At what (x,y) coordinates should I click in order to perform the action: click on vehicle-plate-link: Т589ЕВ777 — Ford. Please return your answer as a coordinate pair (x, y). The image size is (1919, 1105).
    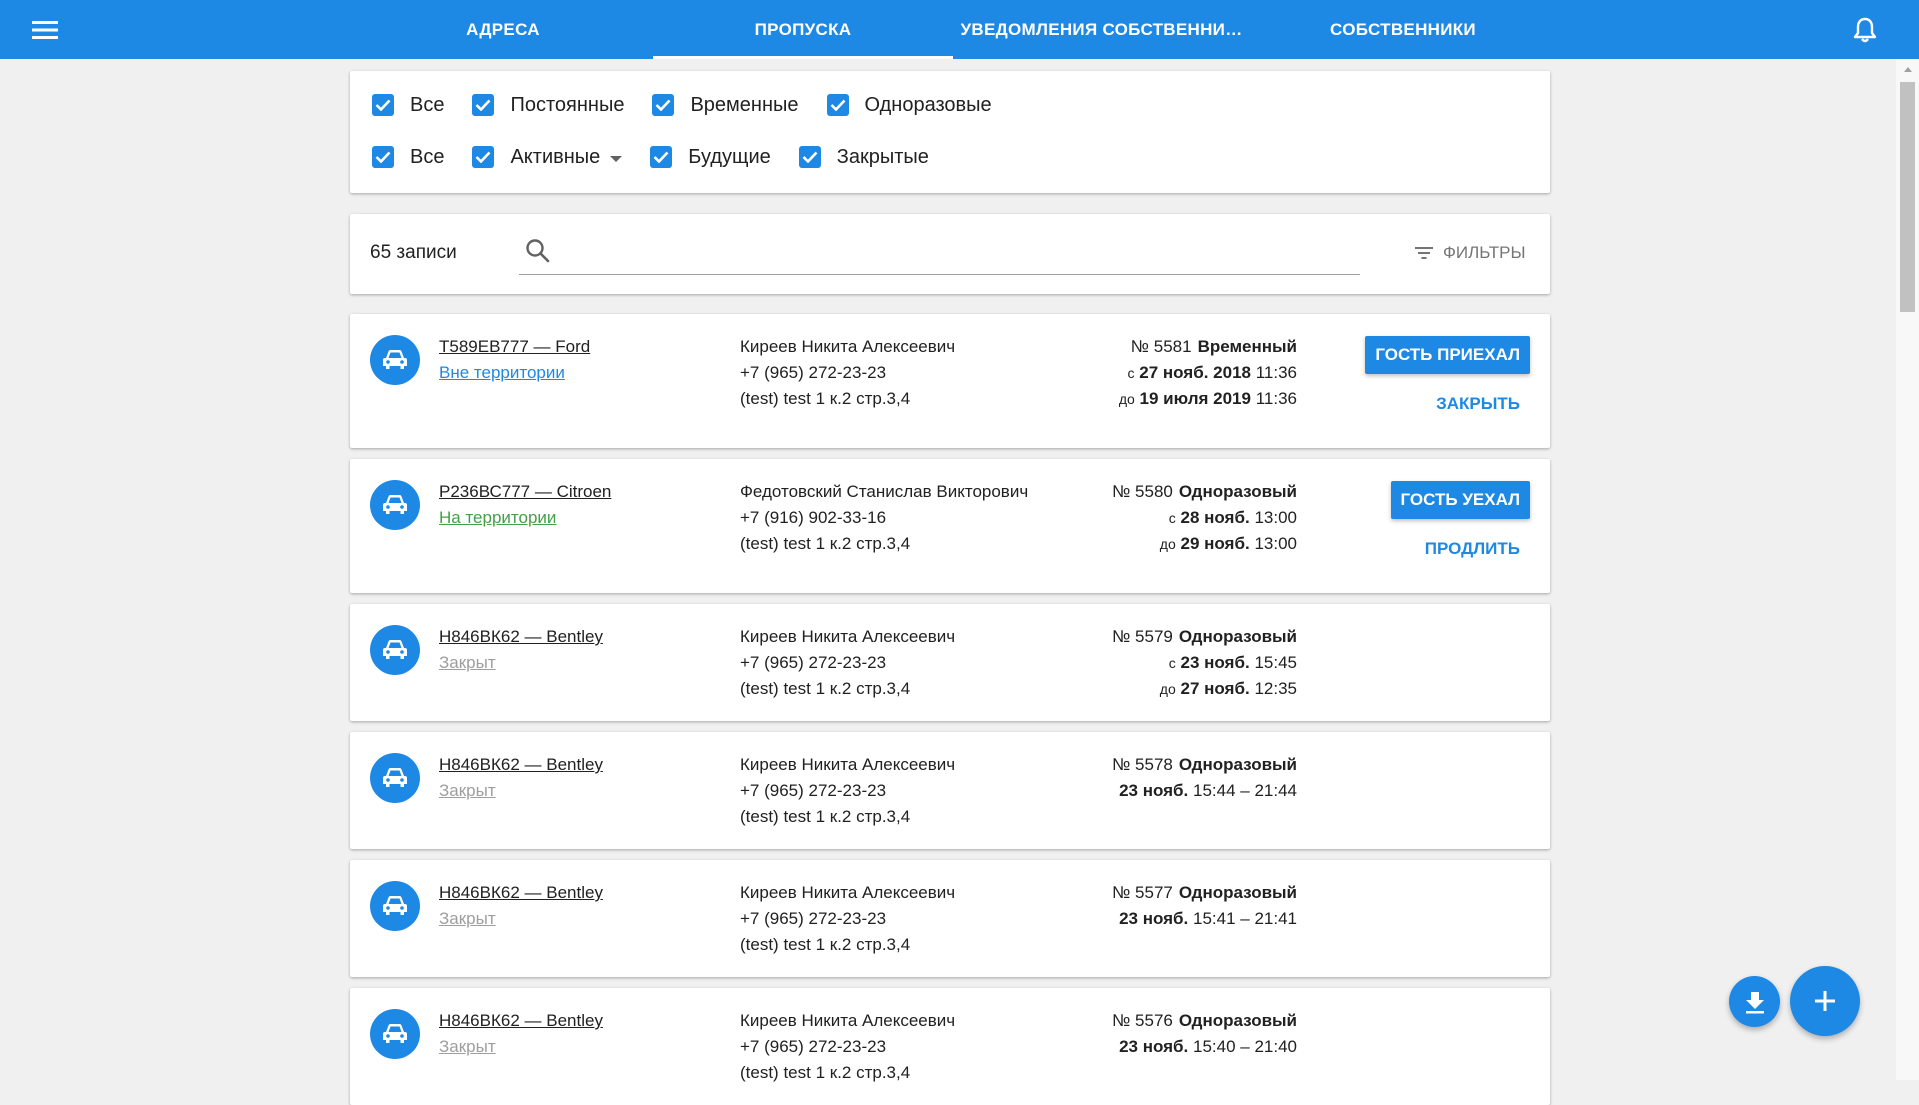
    Looking at the image, I should click on (514, 347).